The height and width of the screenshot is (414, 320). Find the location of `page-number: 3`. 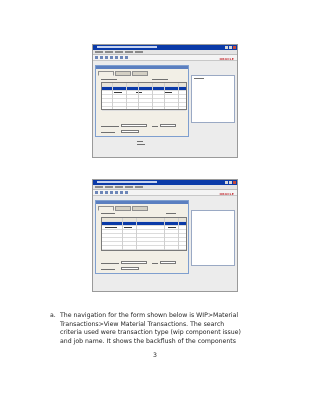

page-number: 3 is located at coordinates (155, 355).